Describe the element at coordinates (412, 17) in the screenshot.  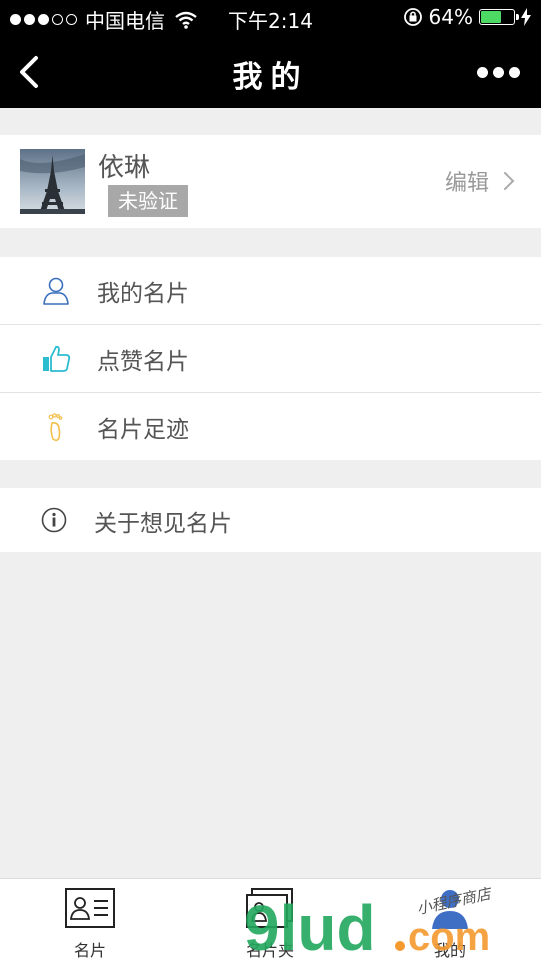
I see `rotation-lock-icon` at that location.